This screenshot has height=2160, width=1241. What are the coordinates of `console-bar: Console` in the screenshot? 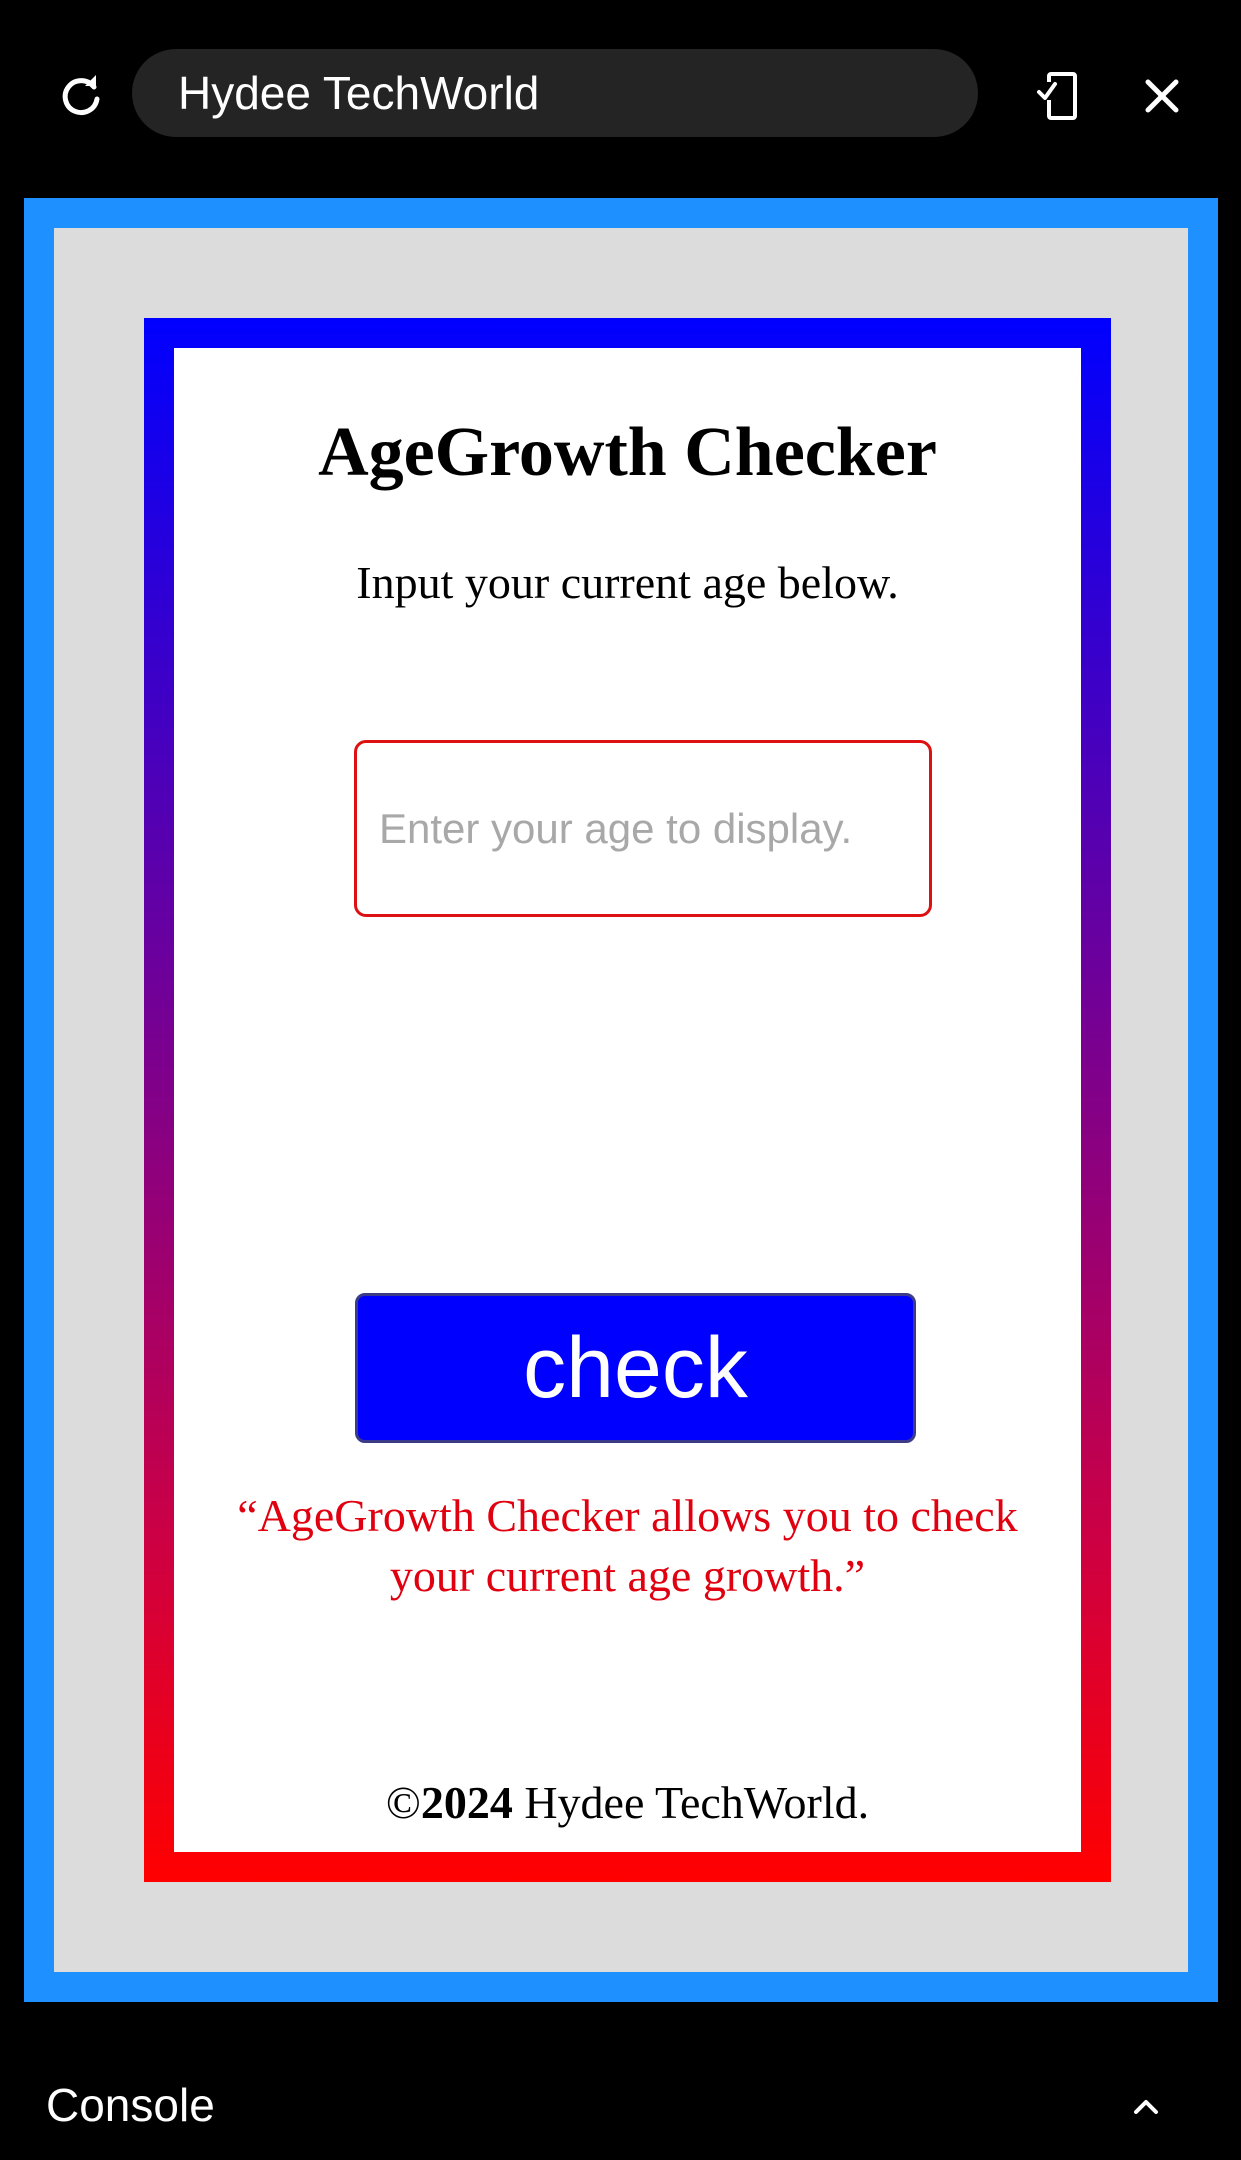 It's located at (620, 2105).